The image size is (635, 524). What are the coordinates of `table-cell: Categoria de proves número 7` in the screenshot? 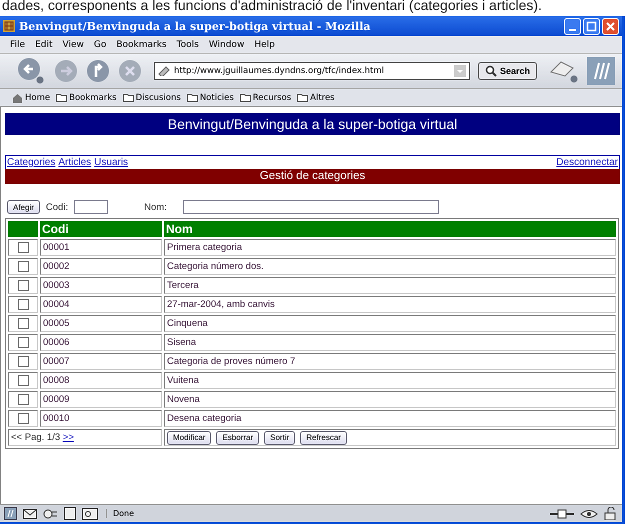 It's located at (390, 361).